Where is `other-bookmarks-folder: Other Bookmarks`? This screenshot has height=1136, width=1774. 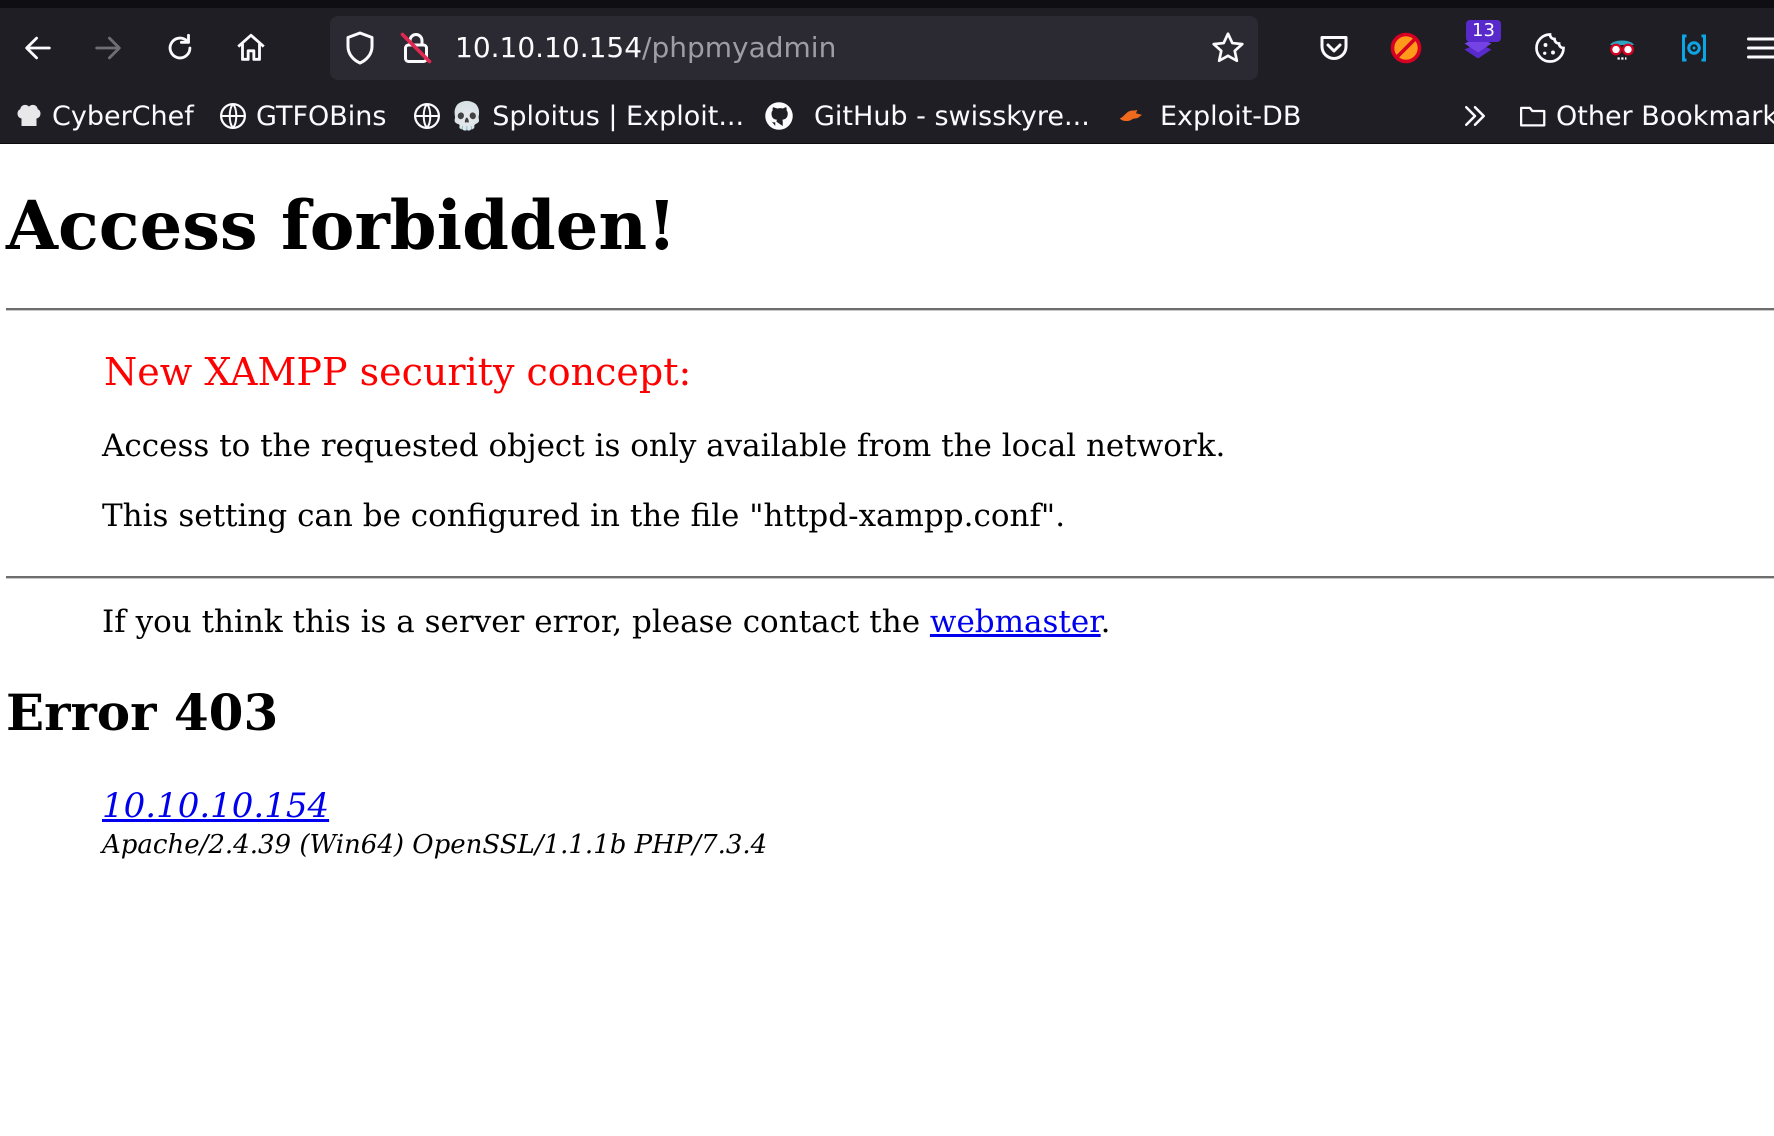
other-bookmarks-folder: Other Bookmarks is located at coordinates (1646, 116).